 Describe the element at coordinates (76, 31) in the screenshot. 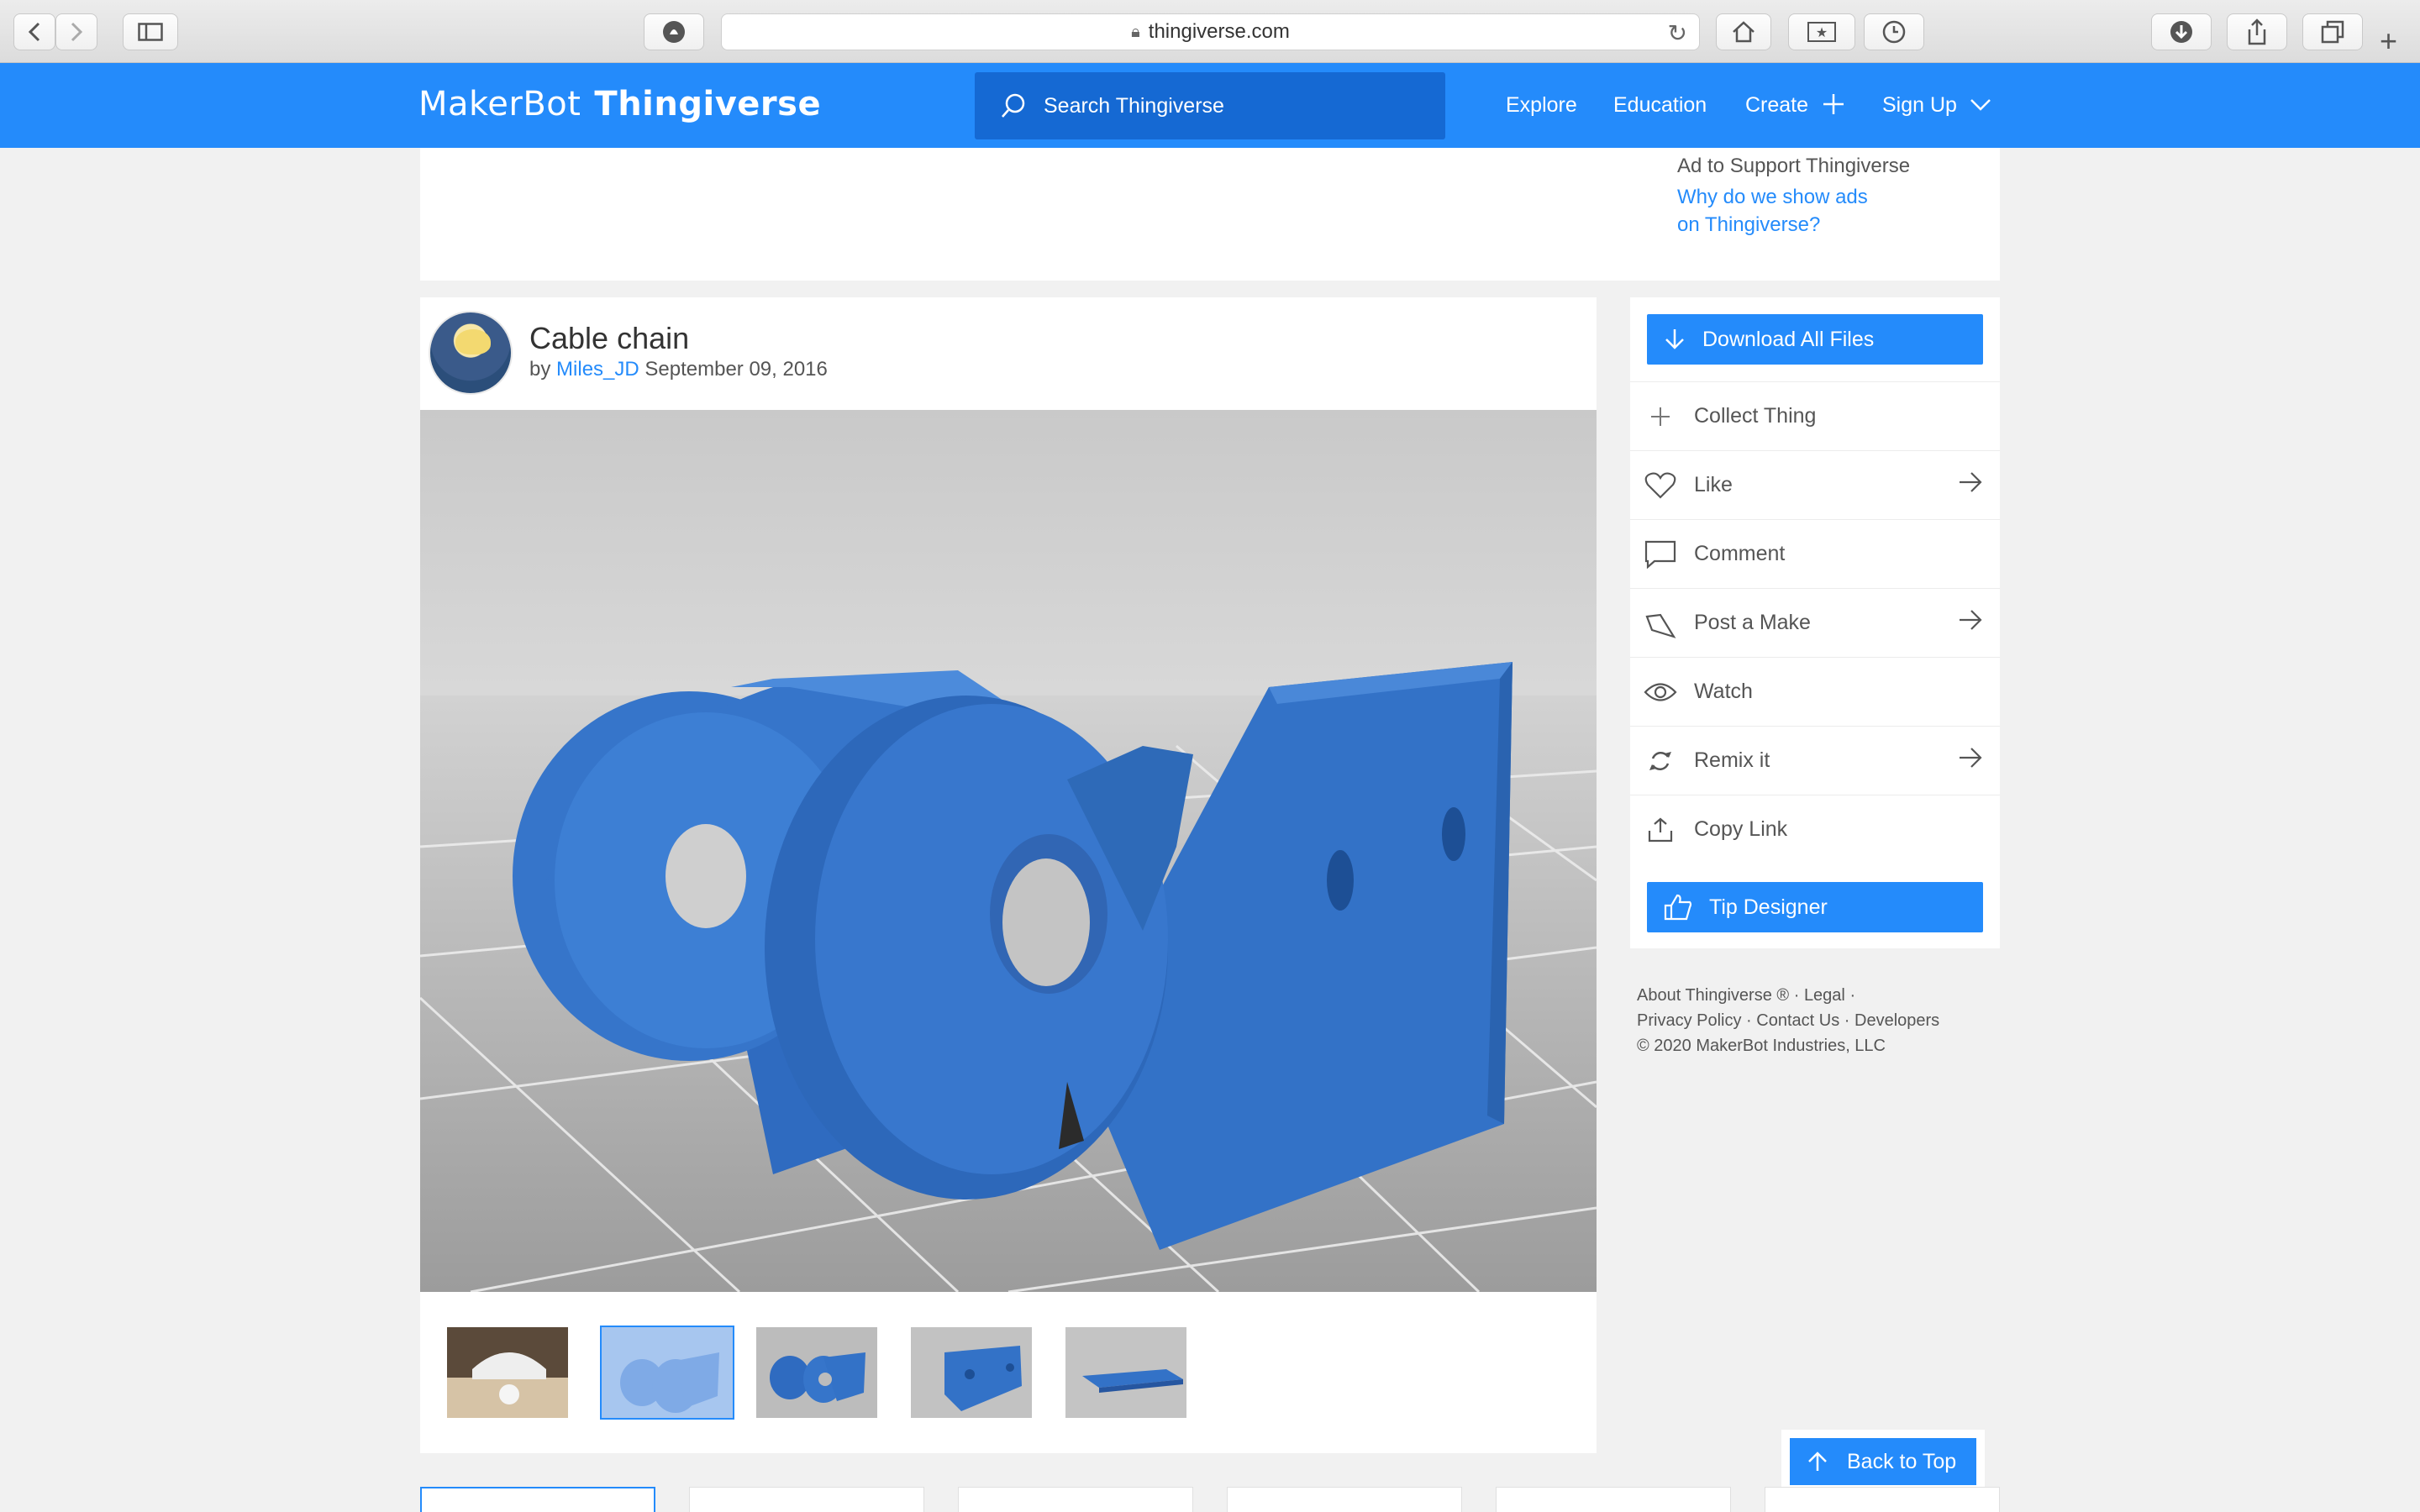

I see `forward-icon` at that location.